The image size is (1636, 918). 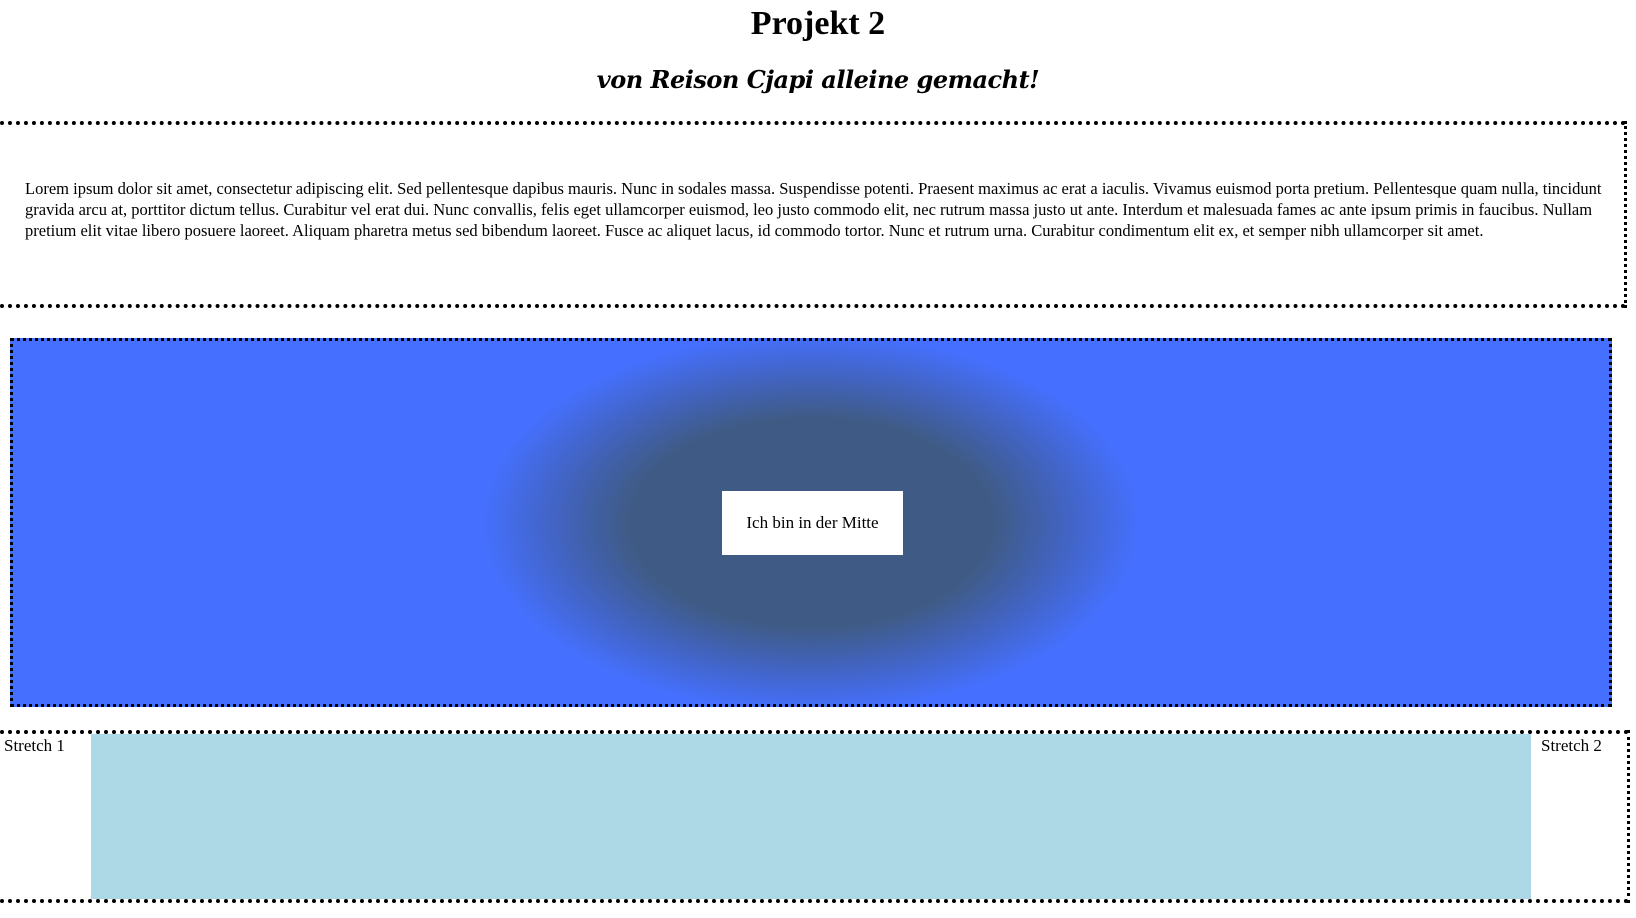 I want to click on center-label: Ich bin in der Mitte, so click(x=812, y=522).